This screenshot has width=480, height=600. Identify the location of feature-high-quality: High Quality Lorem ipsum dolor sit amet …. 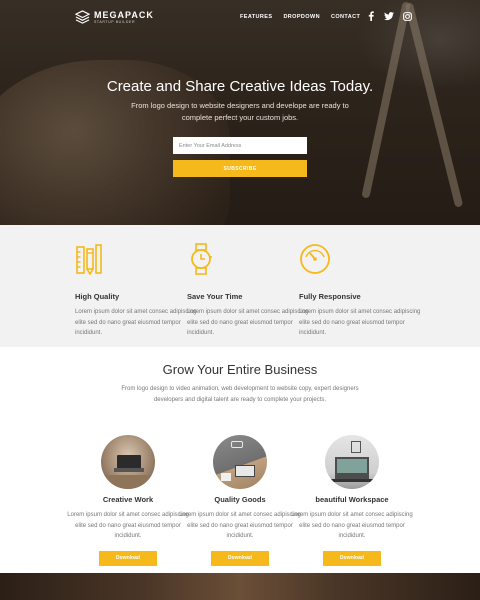
(140, 291).